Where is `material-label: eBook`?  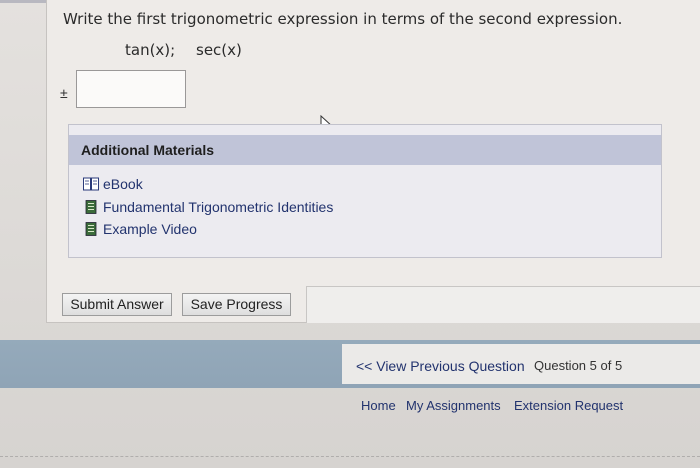 material-label: eBook is located at coordinates (123, 184).